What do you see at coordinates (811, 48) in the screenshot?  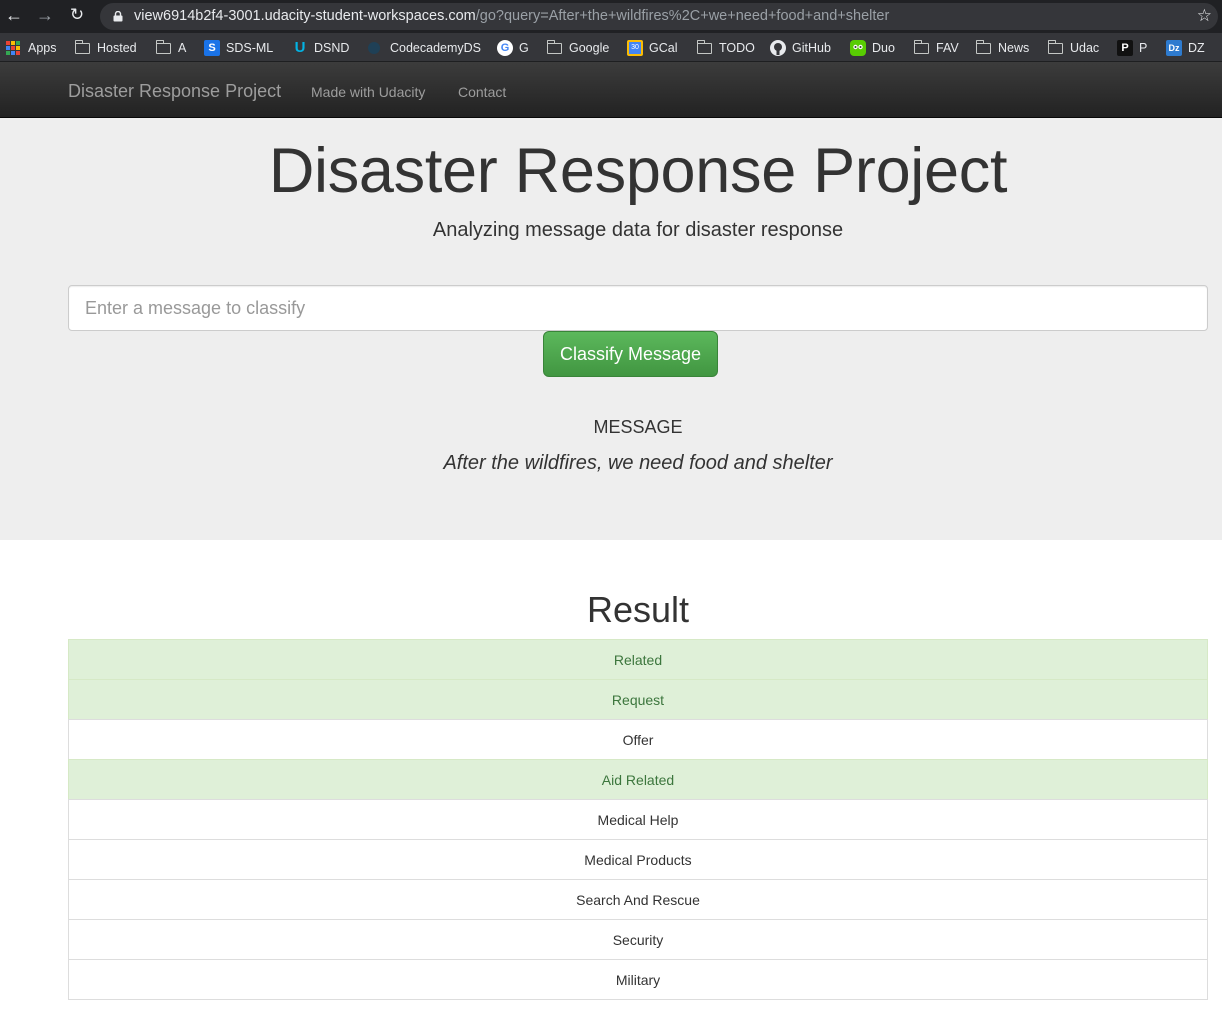 I see `bookmark-label: GitHub` at bounding box center [811, 48].